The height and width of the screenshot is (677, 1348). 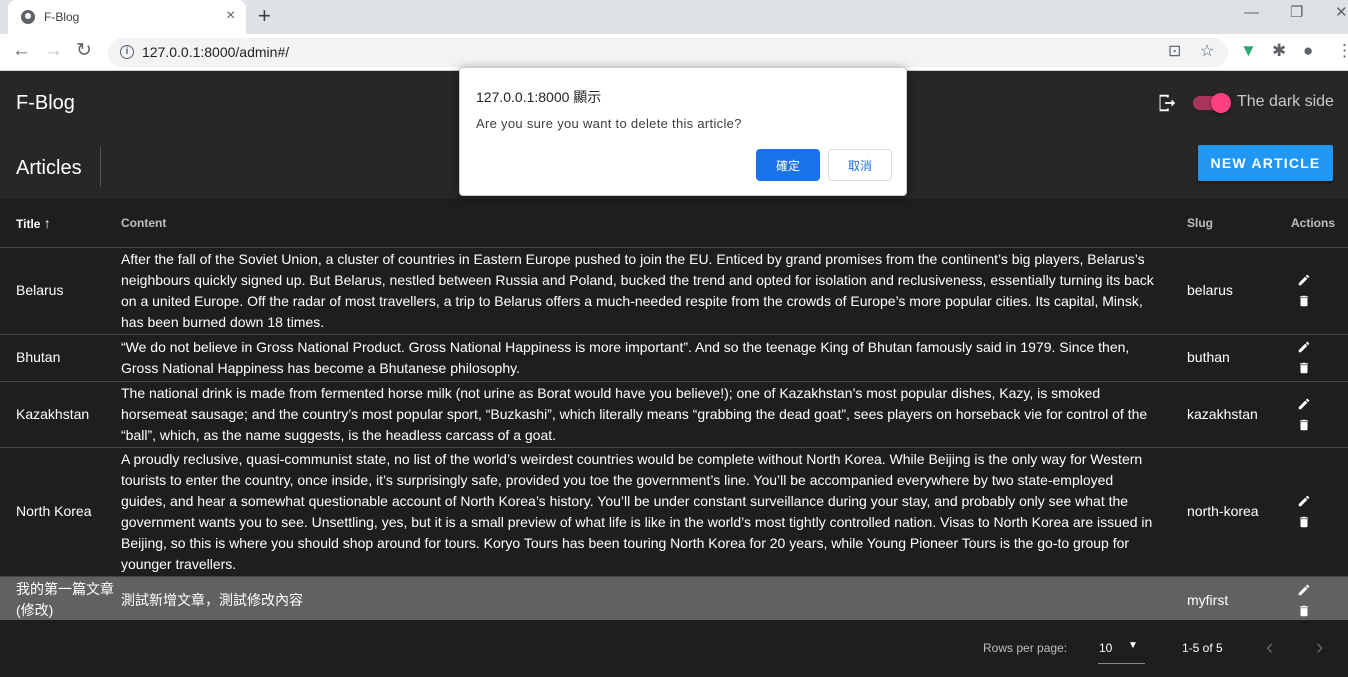 What do you see at coordinates (60, 512) in the screenshot?
I see `cell-title: North Korea` at bounding box center [60, 512].